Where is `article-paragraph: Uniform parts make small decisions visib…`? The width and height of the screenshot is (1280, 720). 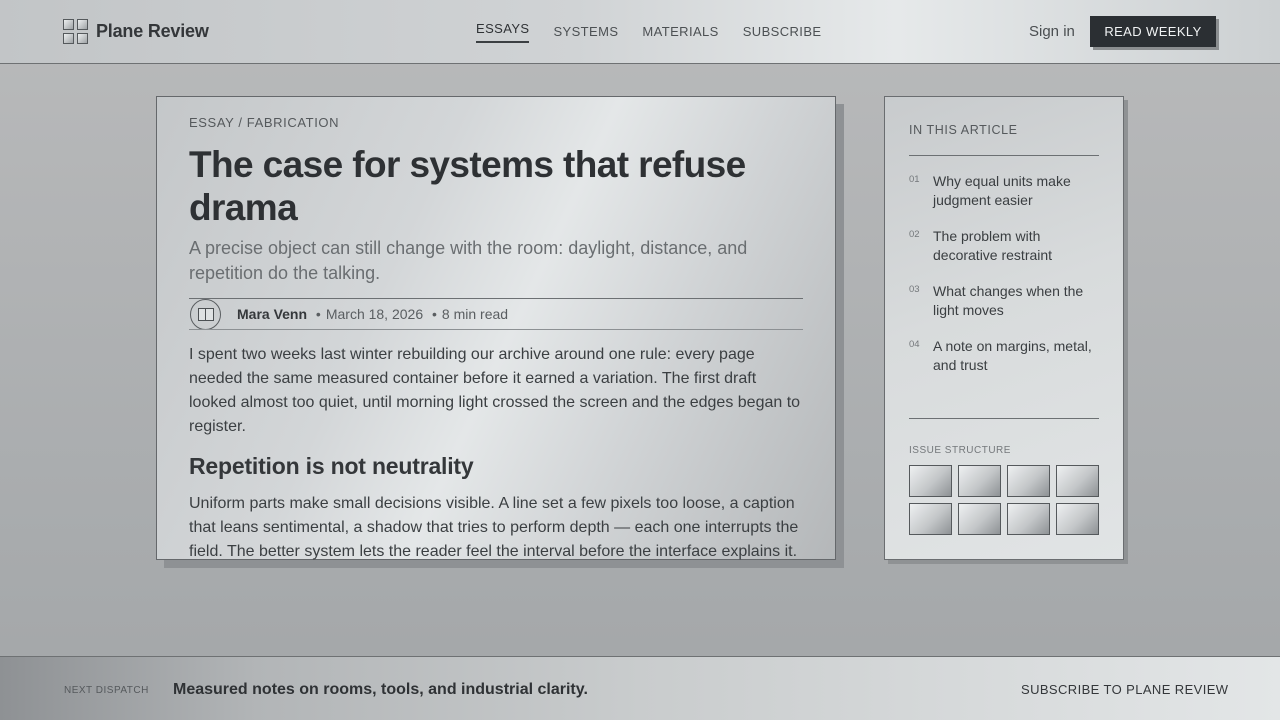 article-paragraph: Uniform parts make small decisions visib… is located at coordinates (494, 527).